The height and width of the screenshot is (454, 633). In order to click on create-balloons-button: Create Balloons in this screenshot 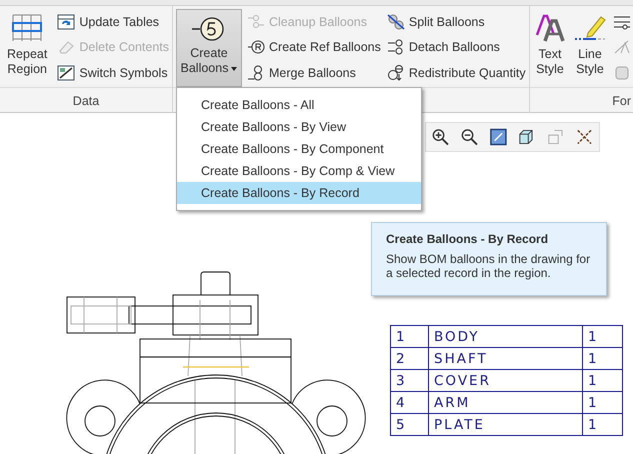, I will do `click(209, 48)`.